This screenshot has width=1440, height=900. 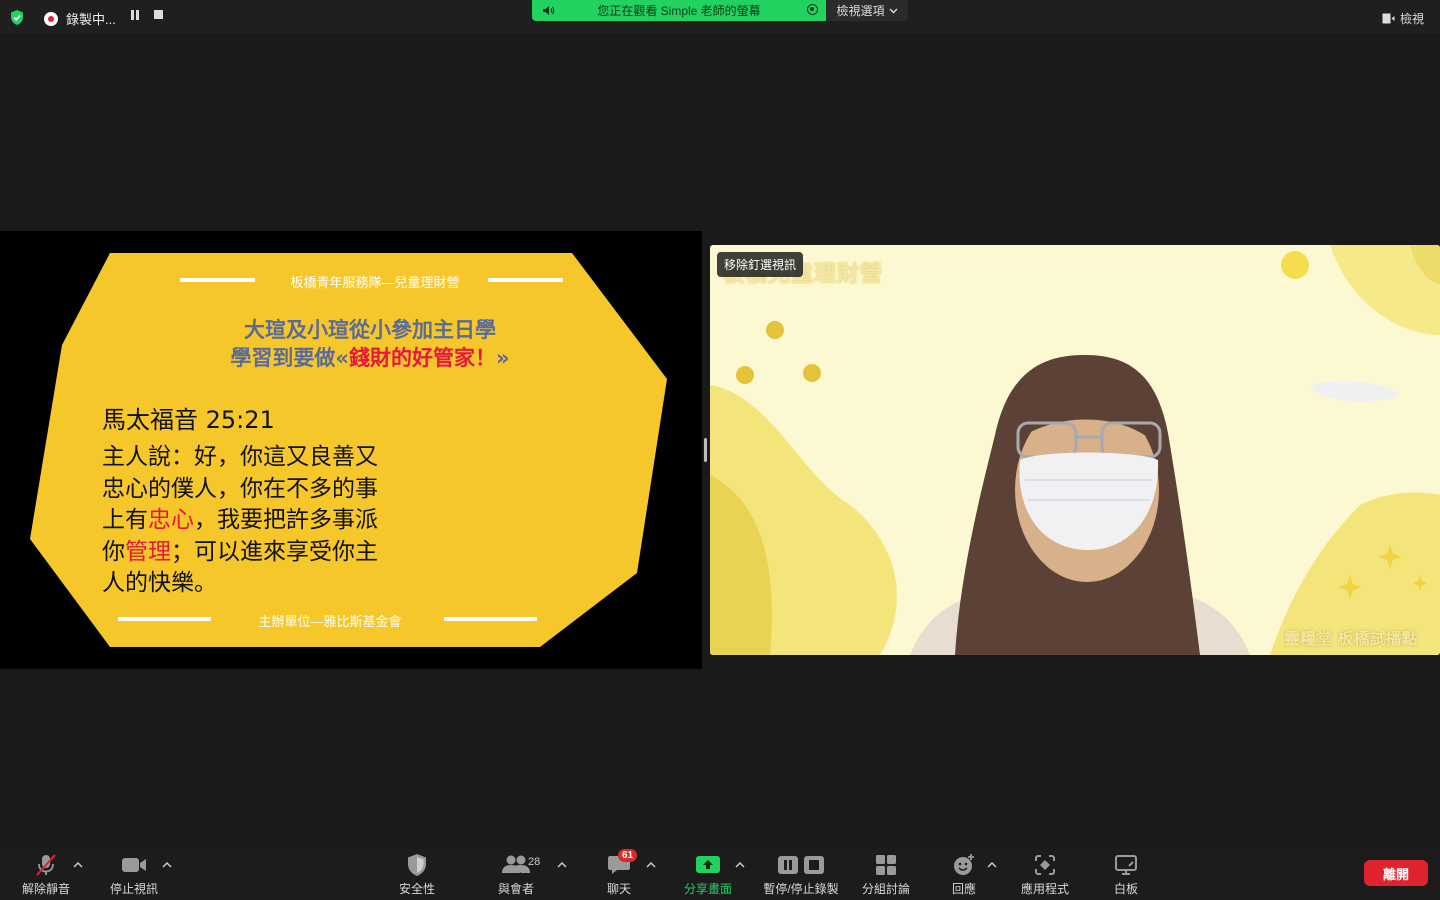 I want to click on apps-button: 應用程式, so click(x=1045, y=873).